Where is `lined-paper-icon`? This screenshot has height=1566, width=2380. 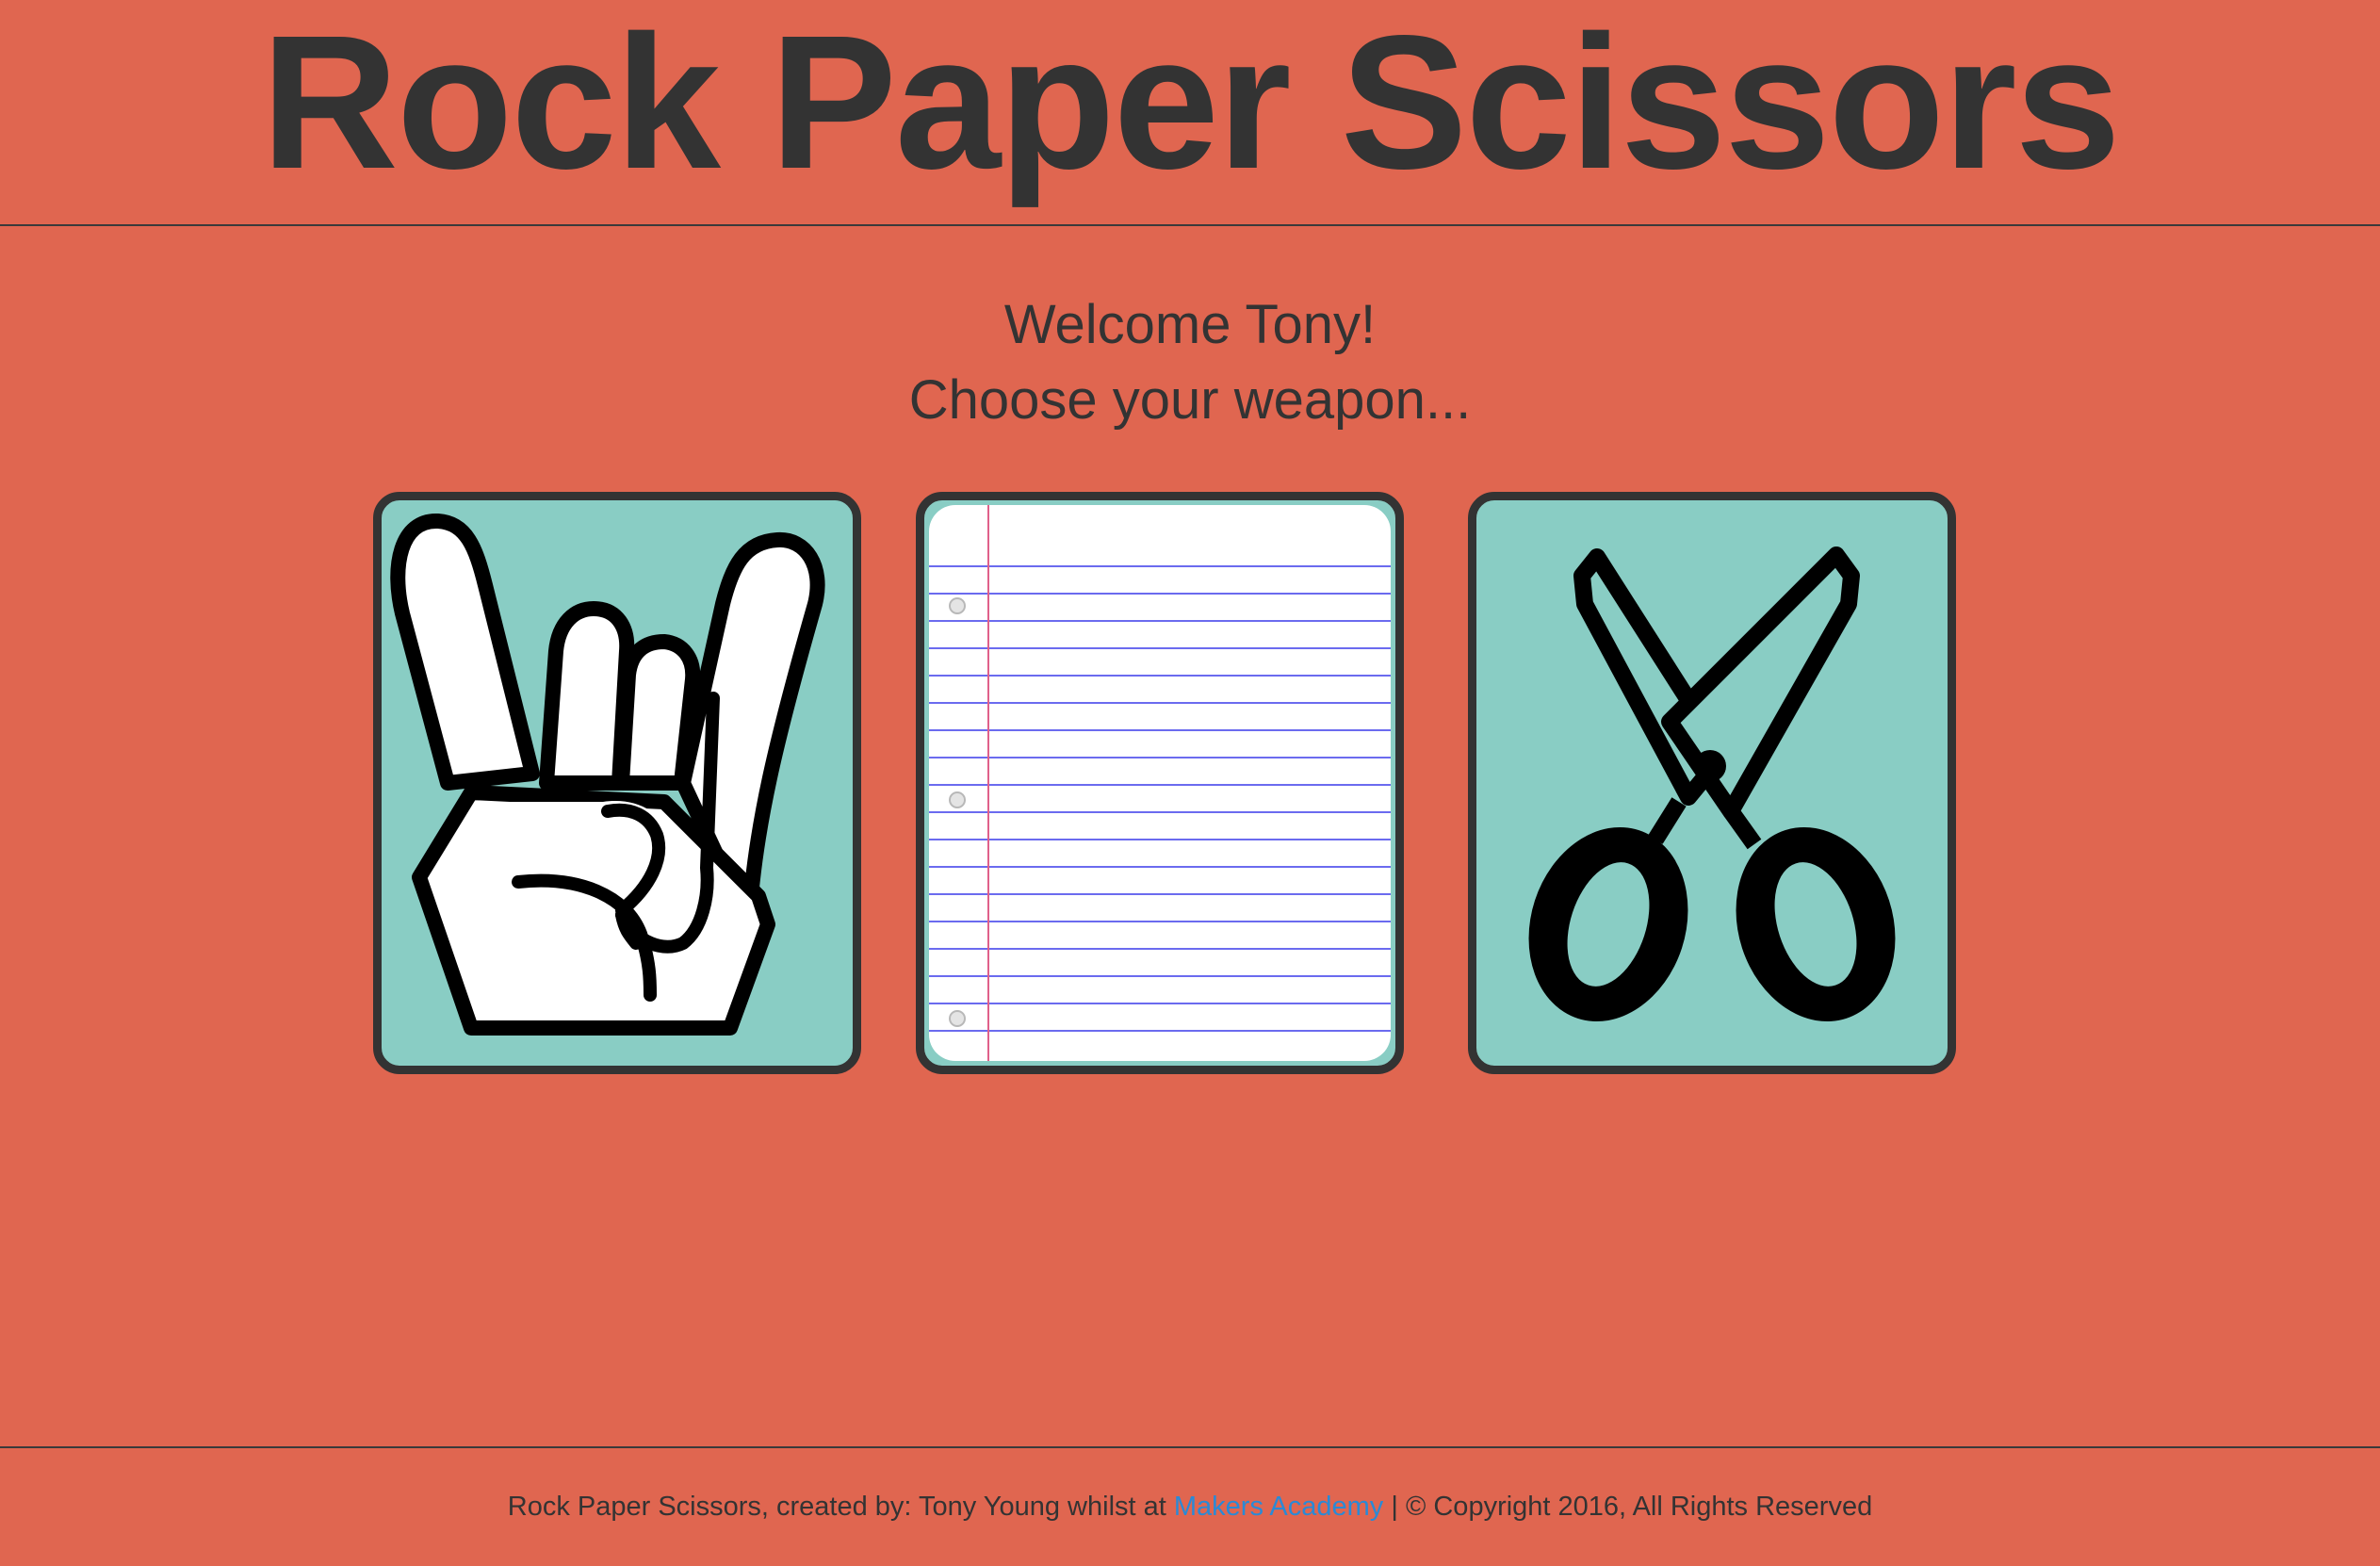 lined-paper-icon is located at coordinates (1160, 783).